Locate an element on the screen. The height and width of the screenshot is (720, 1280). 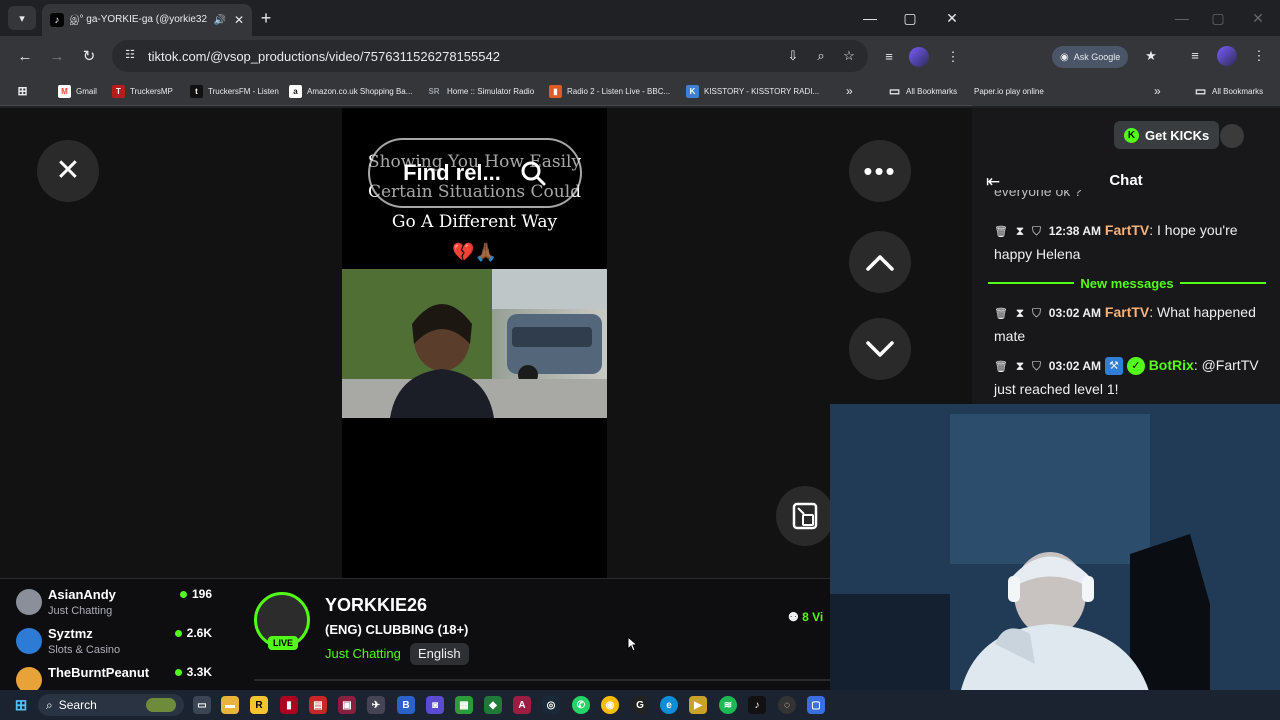
app-folder-icon: ▶ is located at coordinates (698, 705).